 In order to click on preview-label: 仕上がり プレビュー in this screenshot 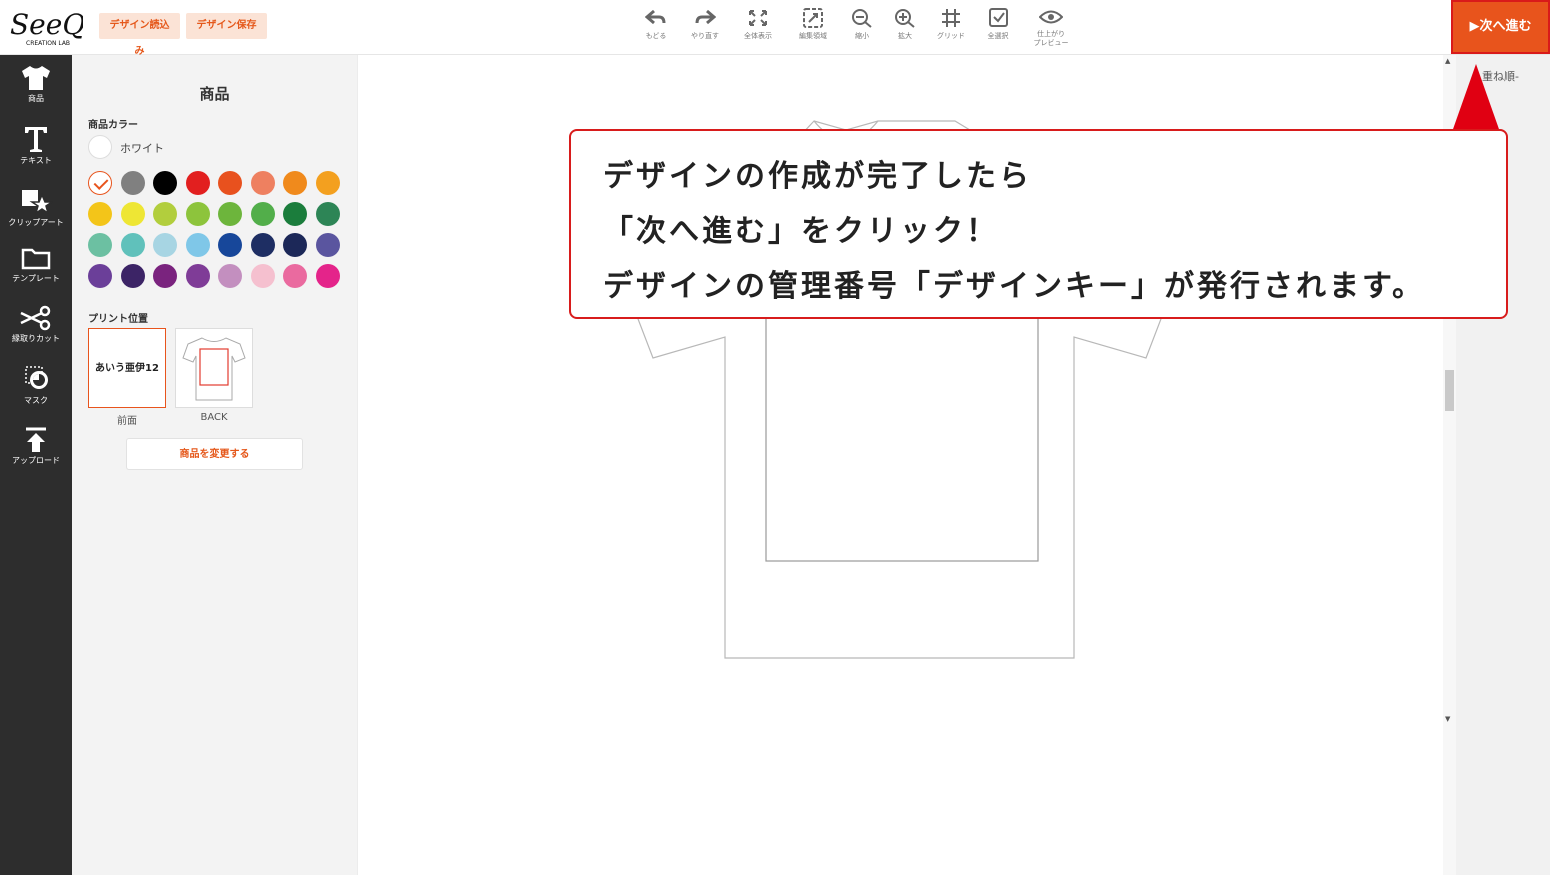, I will do `click(1051, 38)`.